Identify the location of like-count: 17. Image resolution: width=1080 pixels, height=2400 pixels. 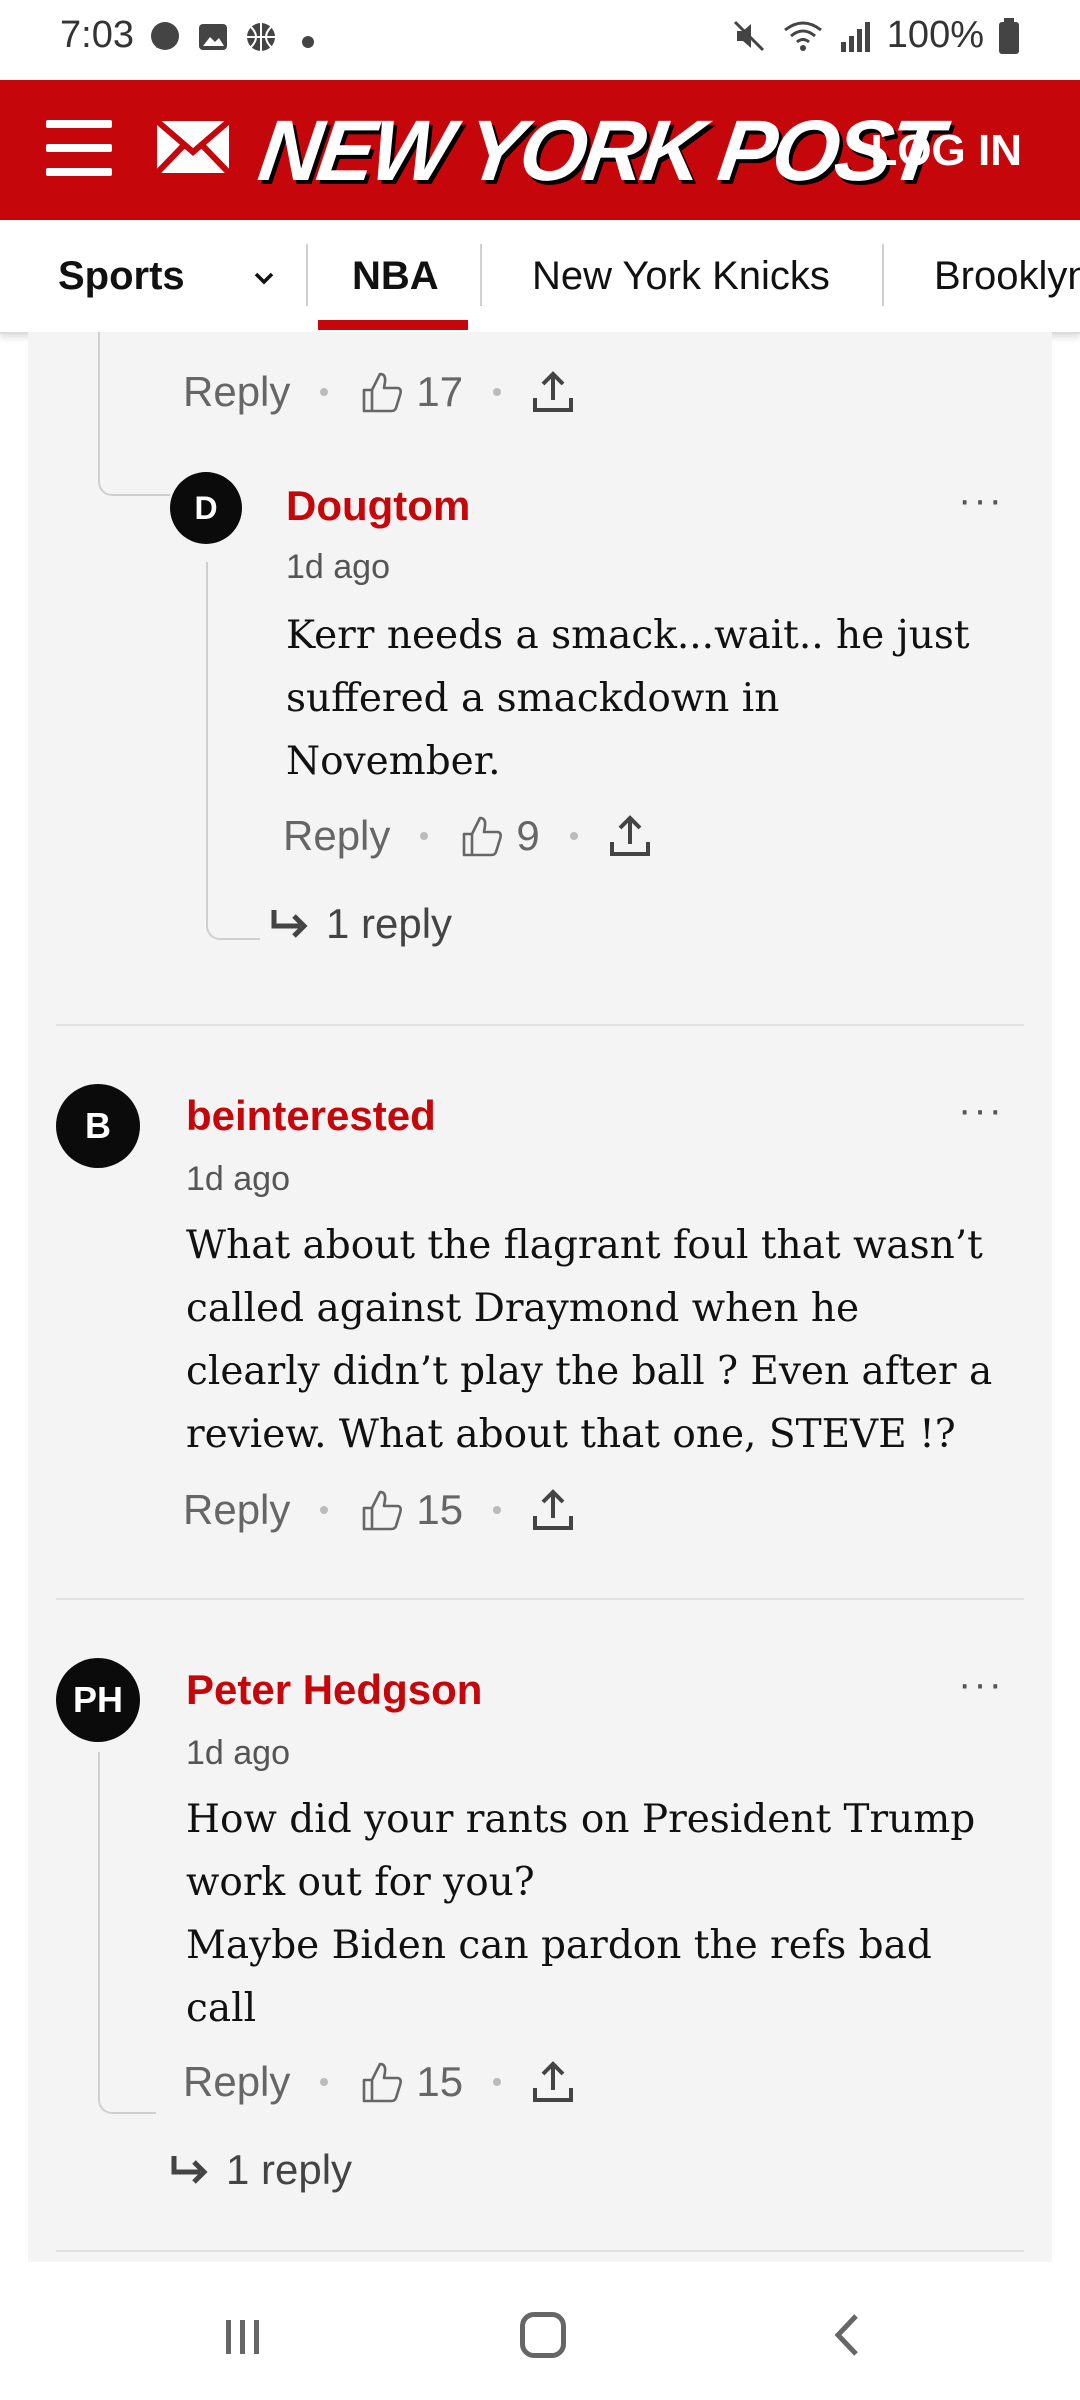
(440, 391).